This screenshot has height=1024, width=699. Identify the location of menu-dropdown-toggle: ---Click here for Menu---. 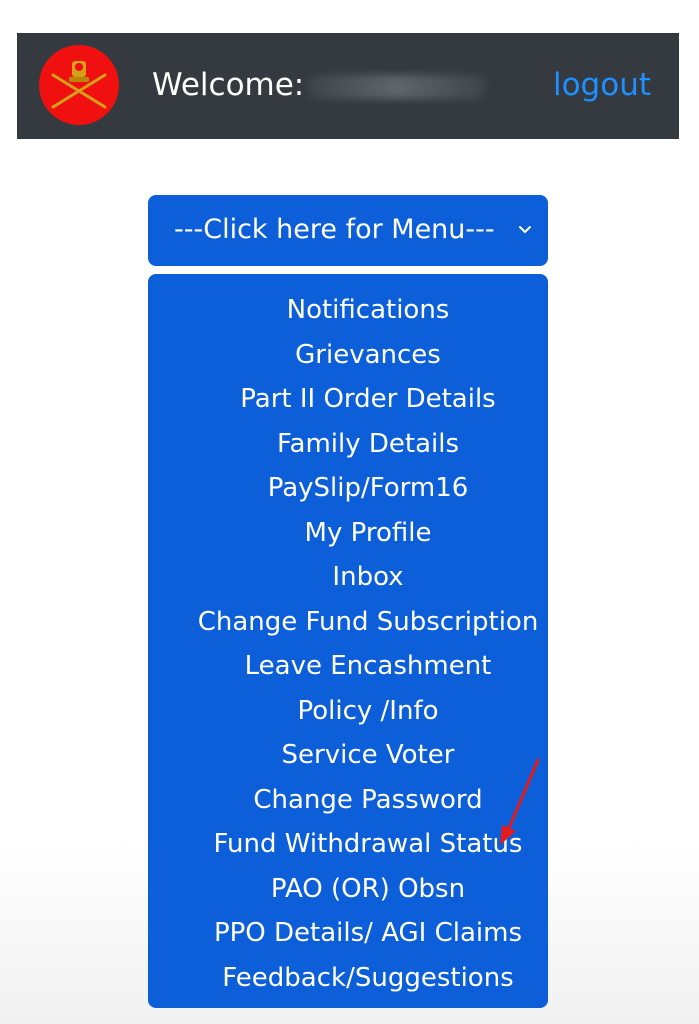
(348, 230).